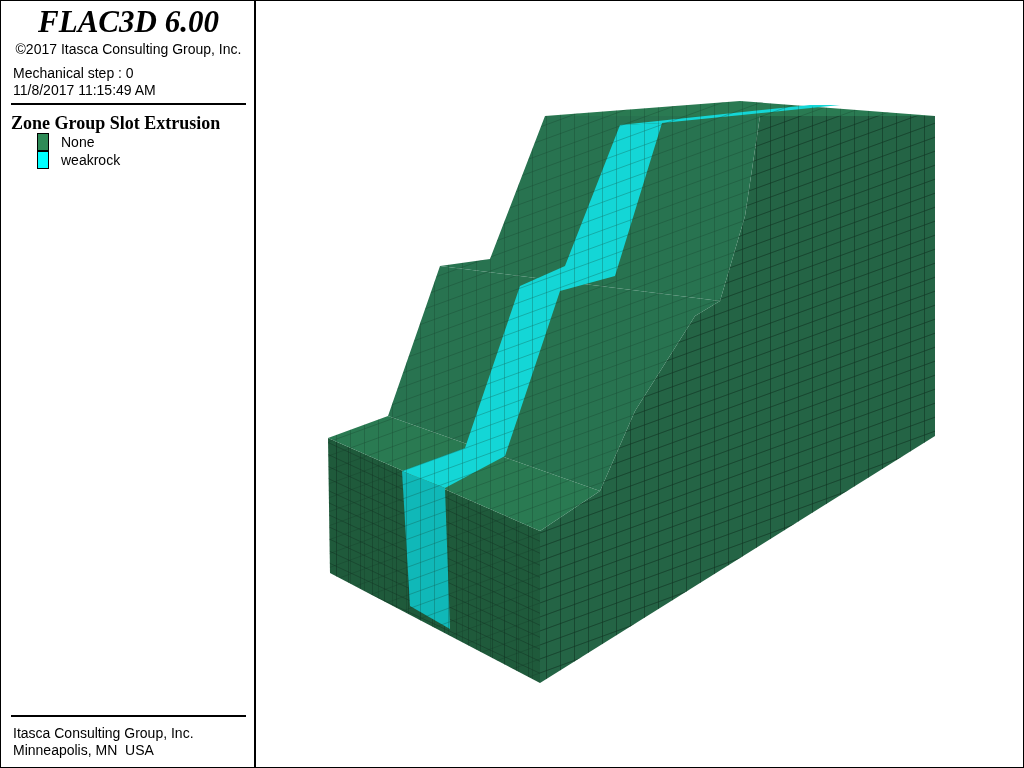 This screenshot has height=768, width=1024. Describe the element at coordinates (91, 160) in the screenshot. I see `legend-label: weakrock` at that location.